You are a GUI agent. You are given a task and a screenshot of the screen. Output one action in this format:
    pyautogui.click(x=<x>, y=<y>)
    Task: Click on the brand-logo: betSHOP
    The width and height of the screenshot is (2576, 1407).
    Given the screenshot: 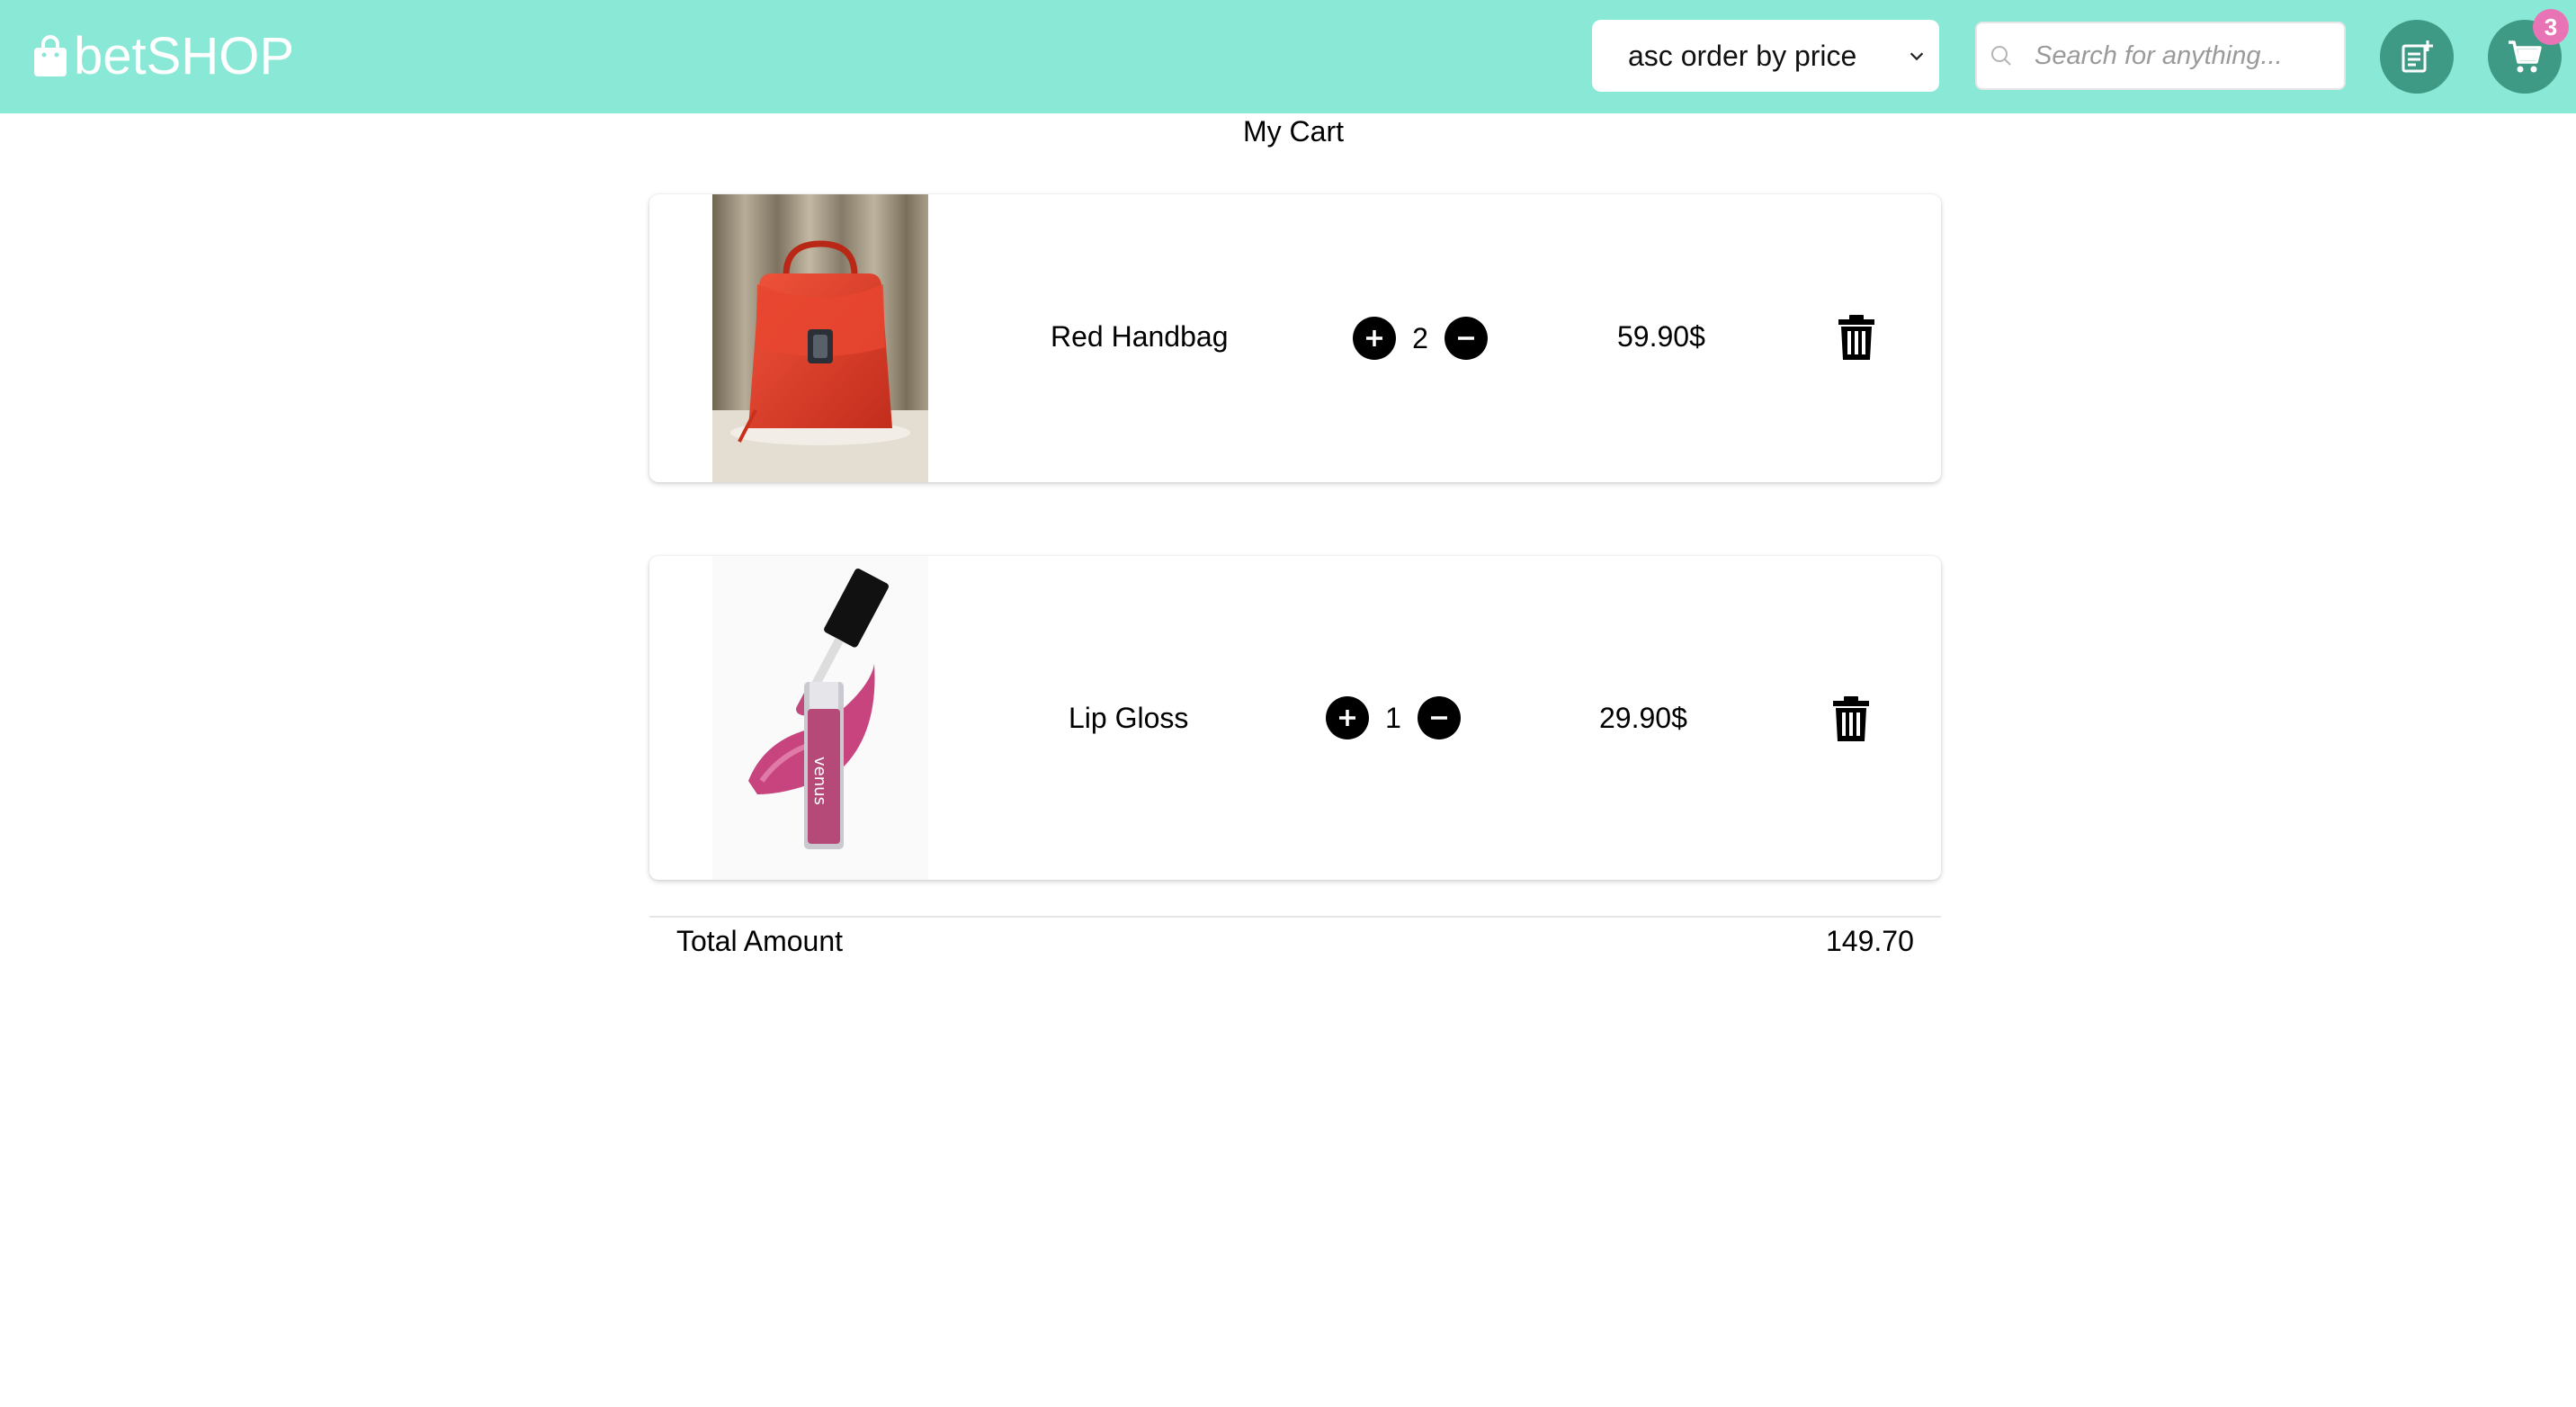 What is the action you would take?
    pyautogui.click(x=163, y=56)
    